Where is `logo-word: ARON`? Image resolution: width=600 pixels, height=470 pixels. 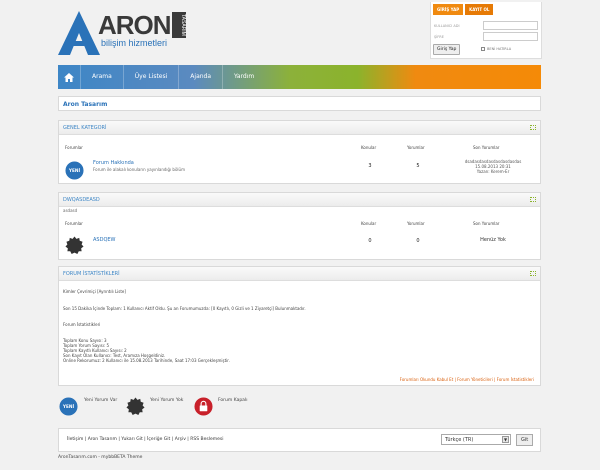 logo-word: ARON is located at coordinates (135, 25).